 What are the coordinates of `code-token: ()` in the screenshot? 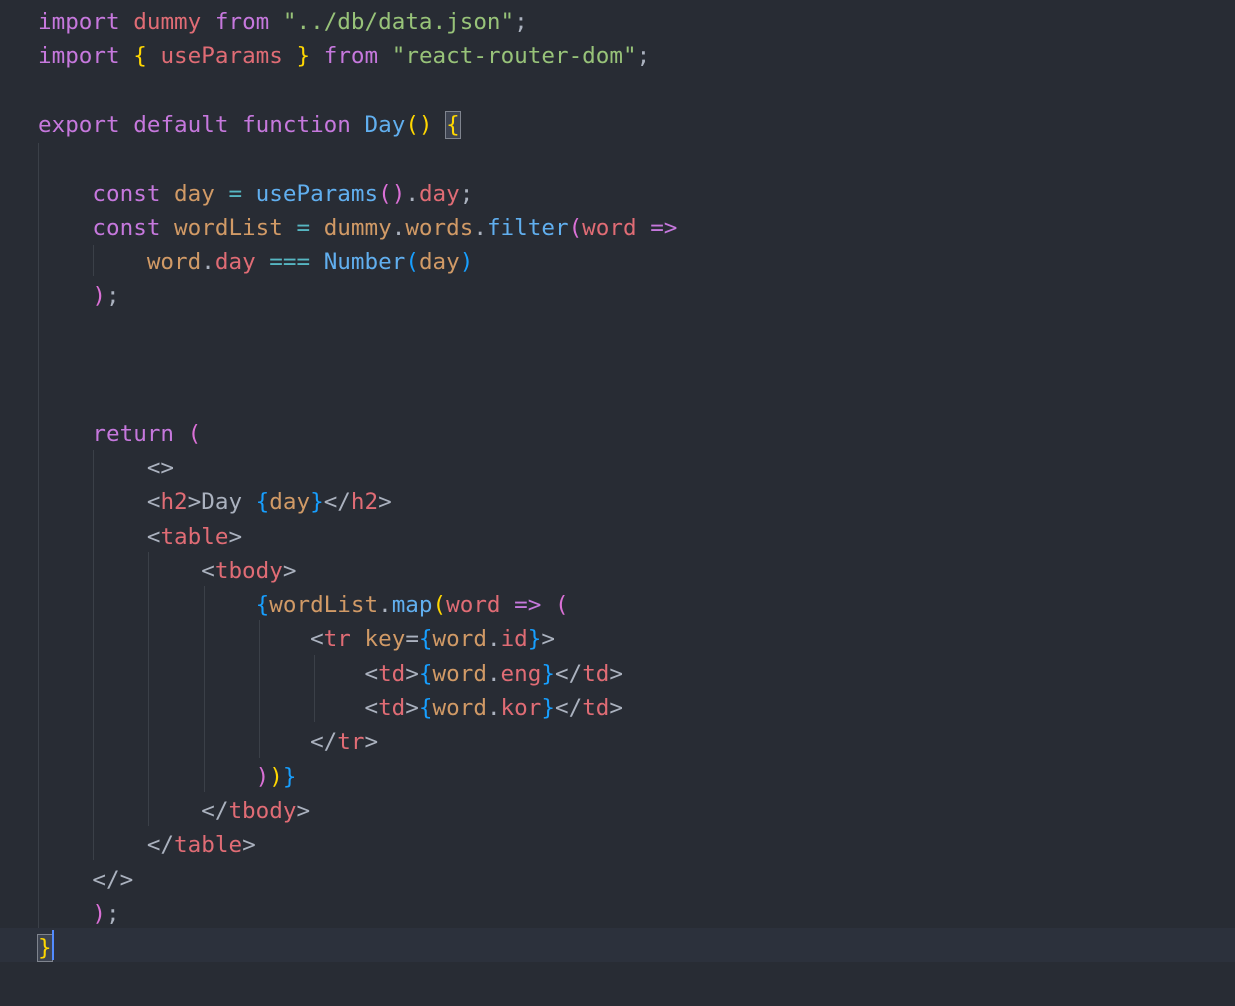 It's located at (392, 193).